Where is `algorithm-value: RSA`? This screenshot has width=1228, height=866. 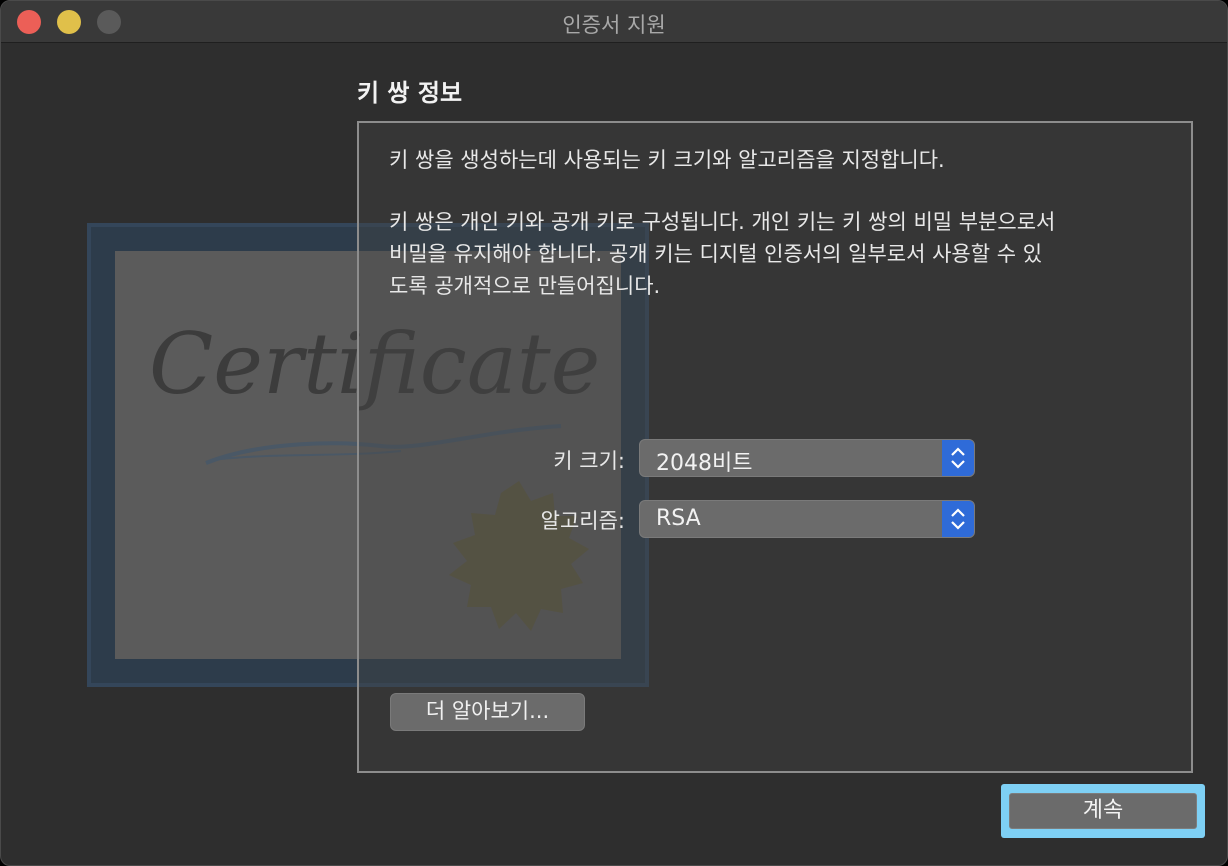
algorithm-value: RSA is located at coordinates (678, 518).